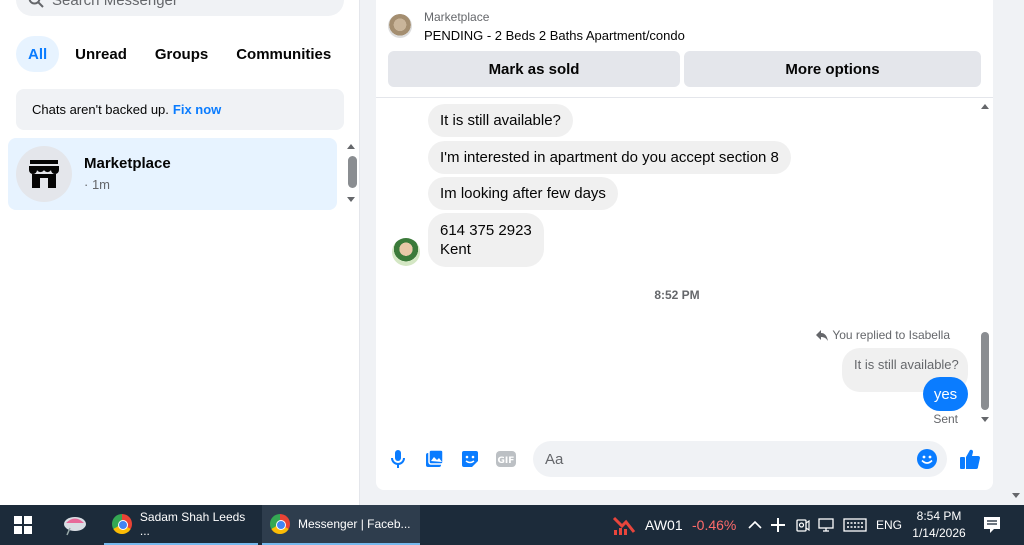 This screenshot has width=1024, height=545. I want to click on message-status: Sent, so click(945, 419).